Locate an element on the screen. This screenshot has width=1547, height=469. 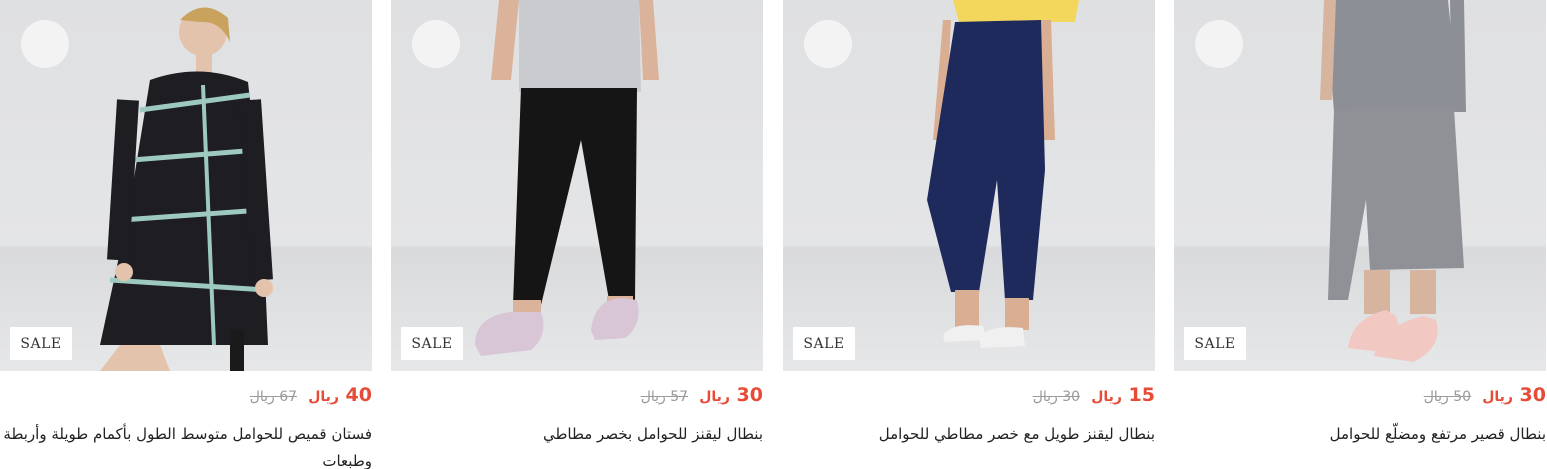
price-row: 40 ريال 67 ريال is located at coordinates (311, 395).